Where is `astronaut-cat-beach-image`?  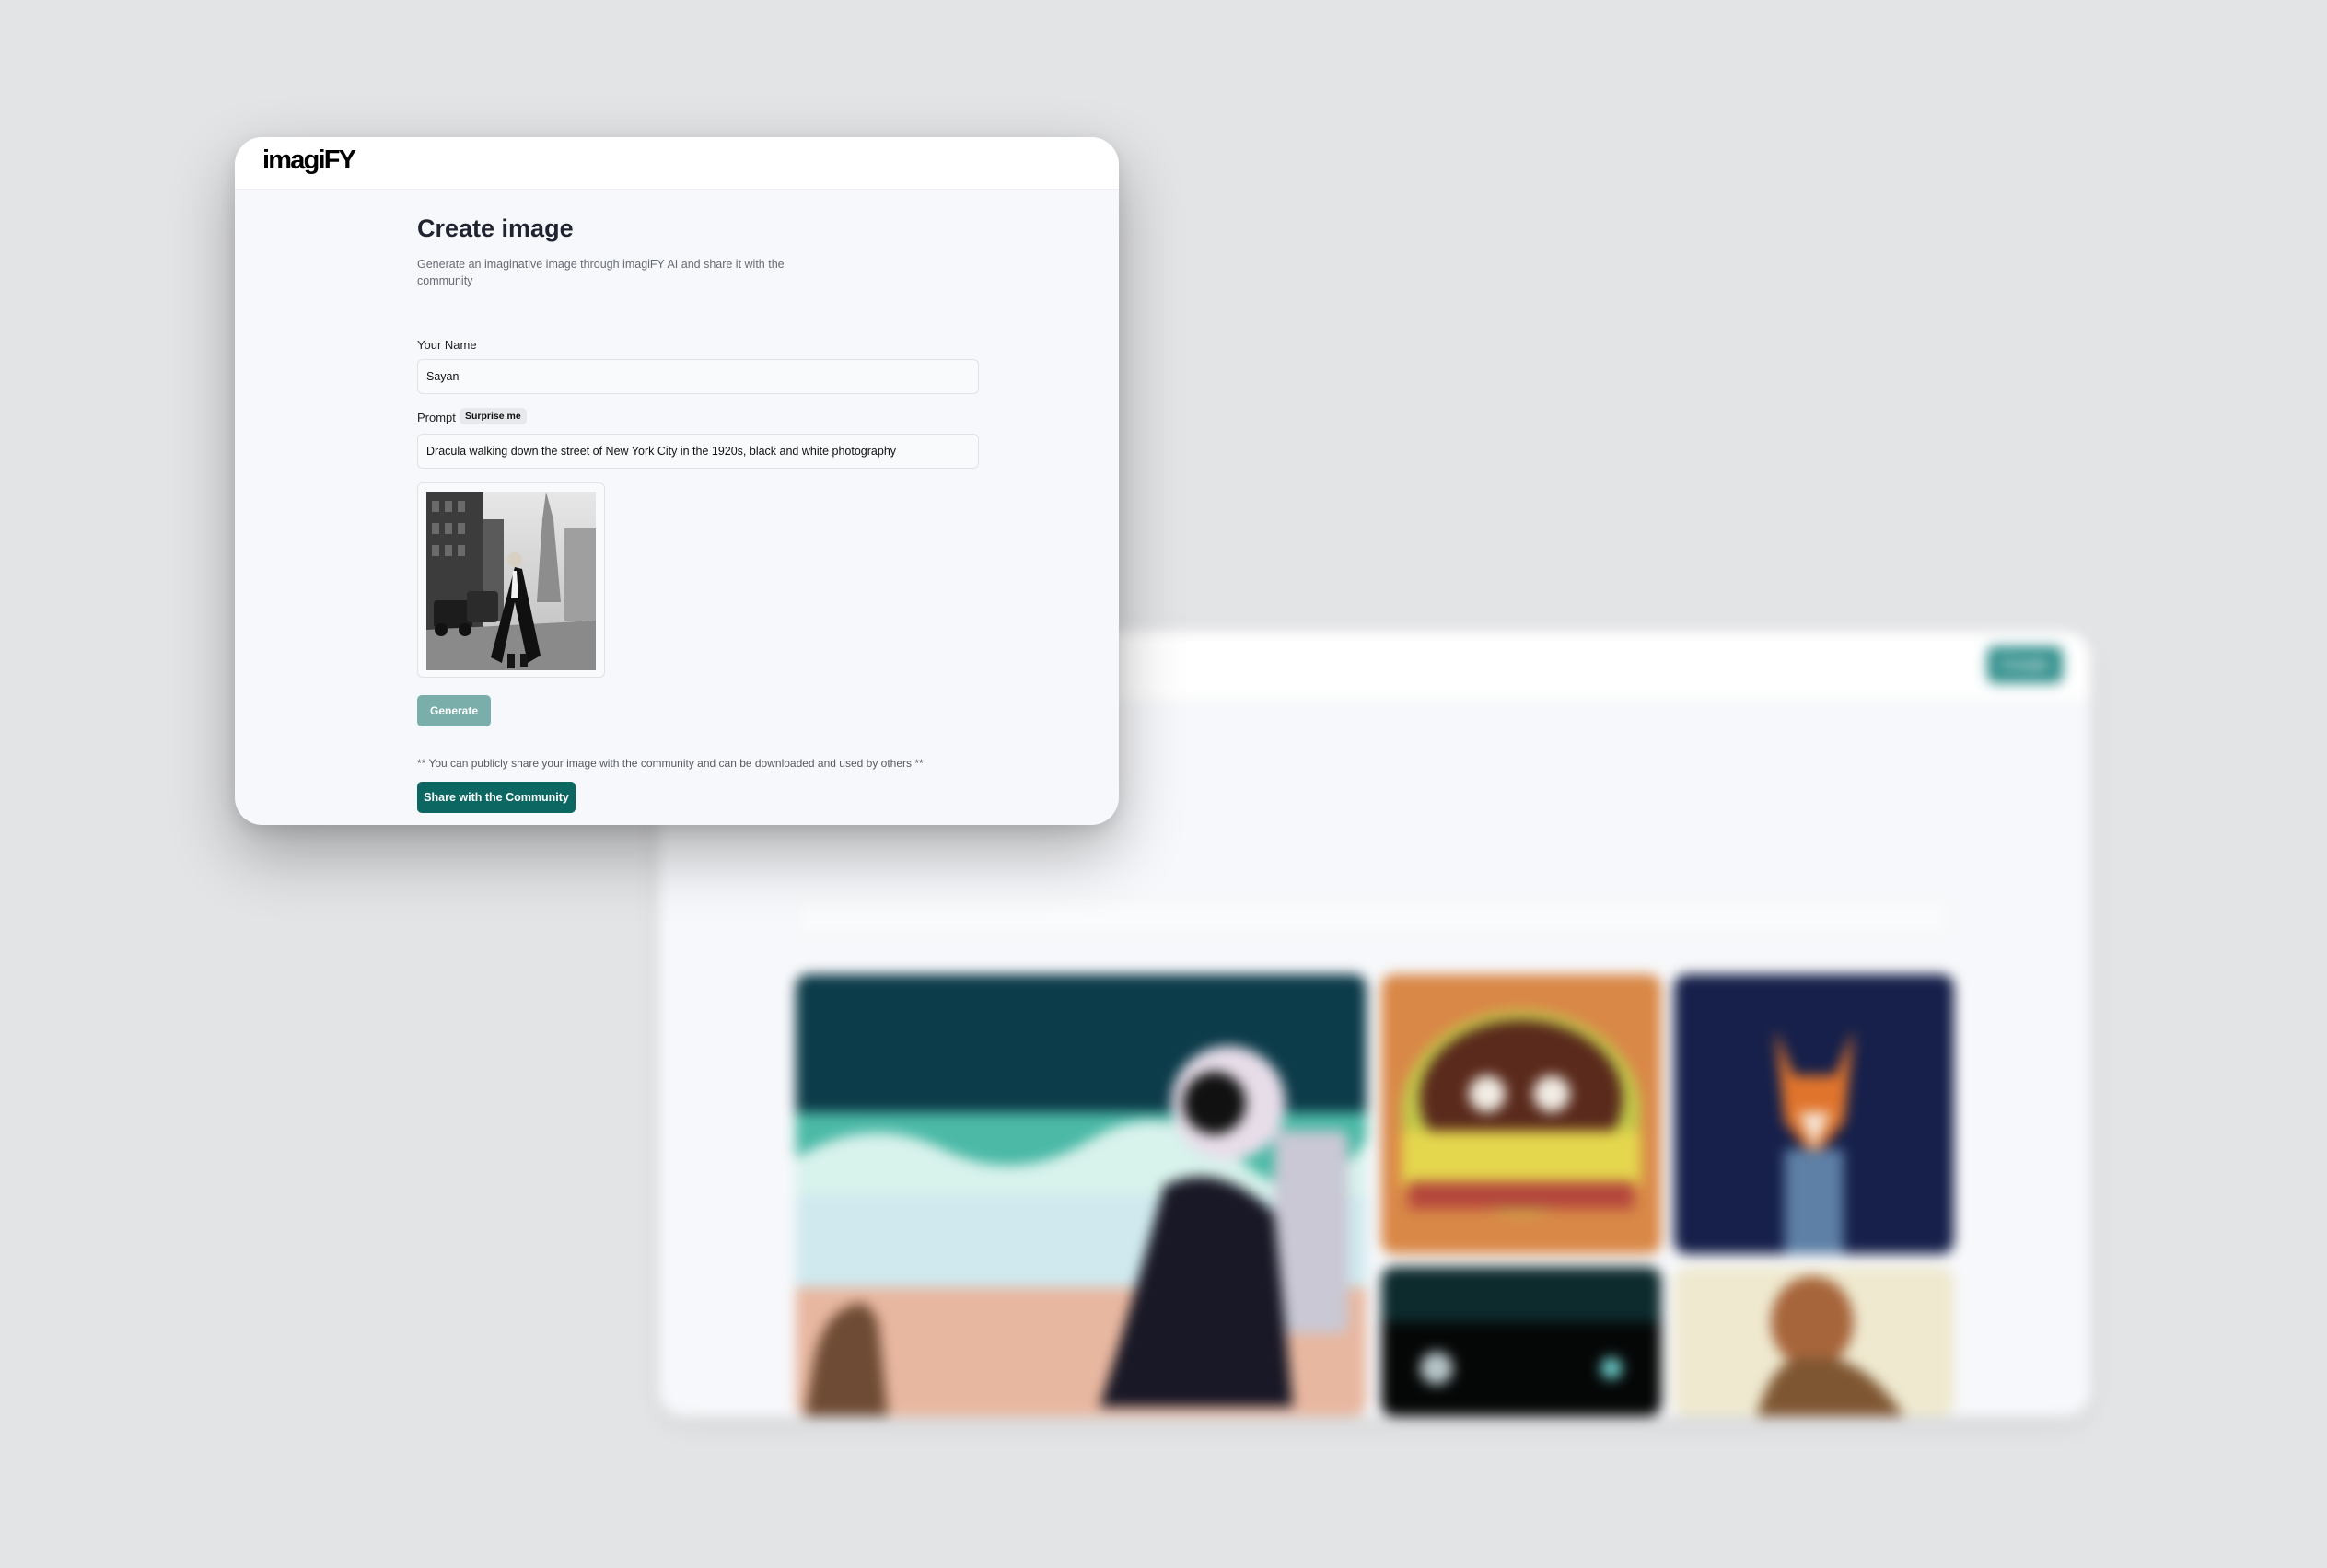
astronaut-cat-beach-image is located at coordinates (1082, 1195).